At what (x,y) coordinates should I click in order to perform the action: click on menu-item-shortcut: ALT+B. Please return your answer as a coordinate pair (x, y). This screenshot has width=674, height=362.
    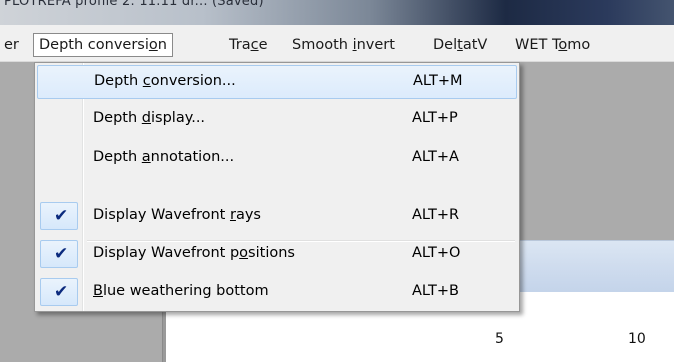
    Looking at the image, I should click on (435, 291).